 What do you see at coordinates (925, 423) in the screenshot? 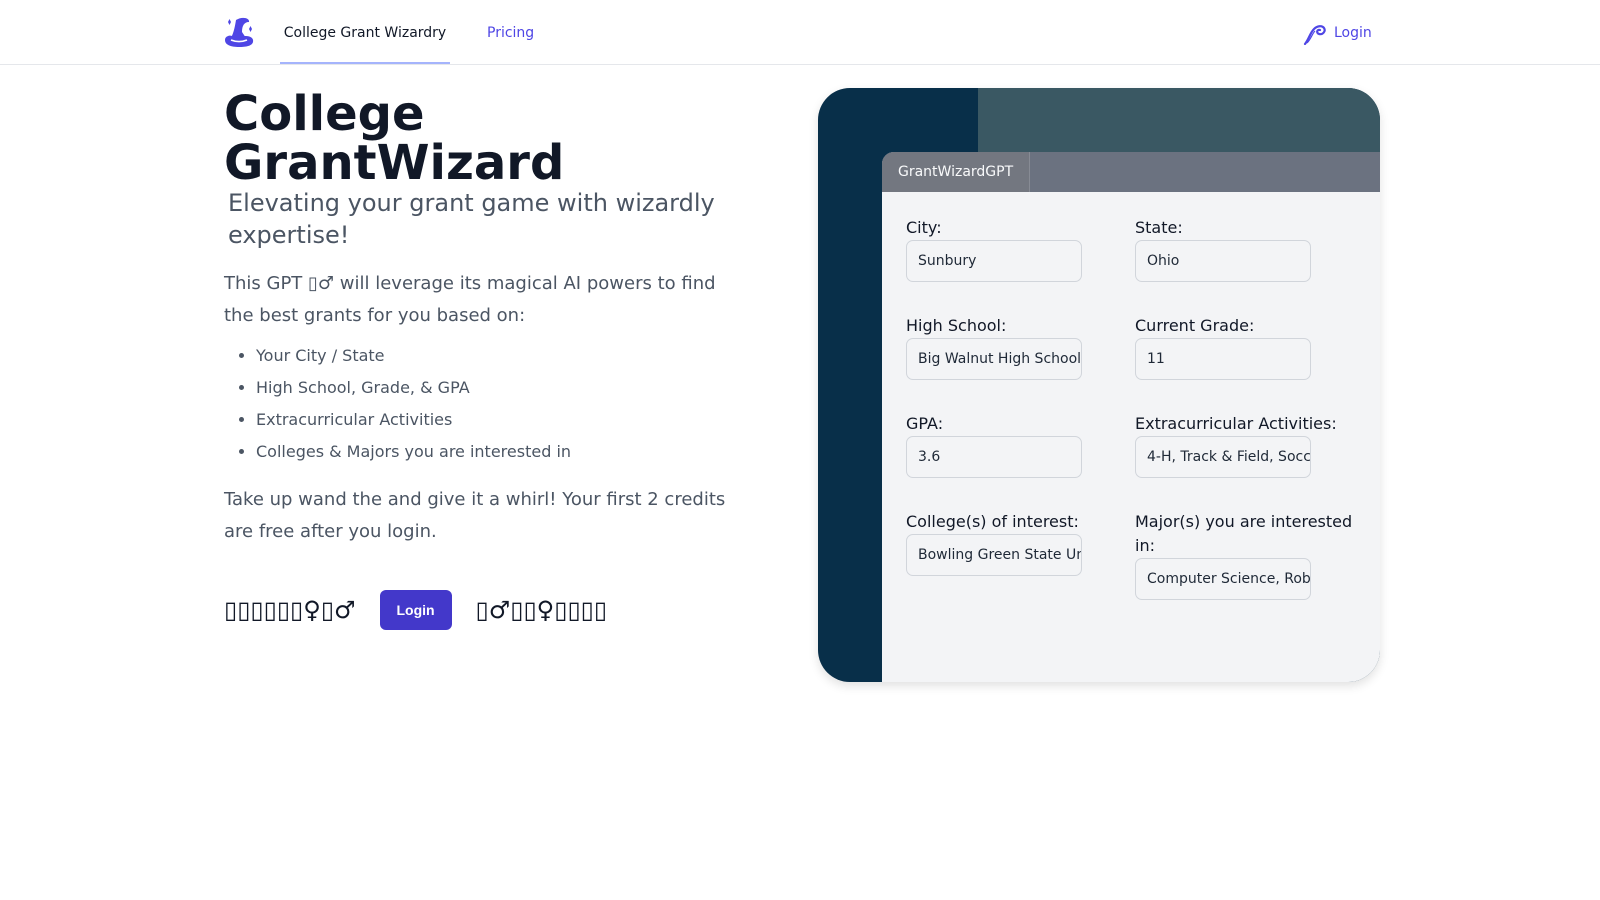
I see `gpa-label: GPA:` at bounding box center [925, 423].